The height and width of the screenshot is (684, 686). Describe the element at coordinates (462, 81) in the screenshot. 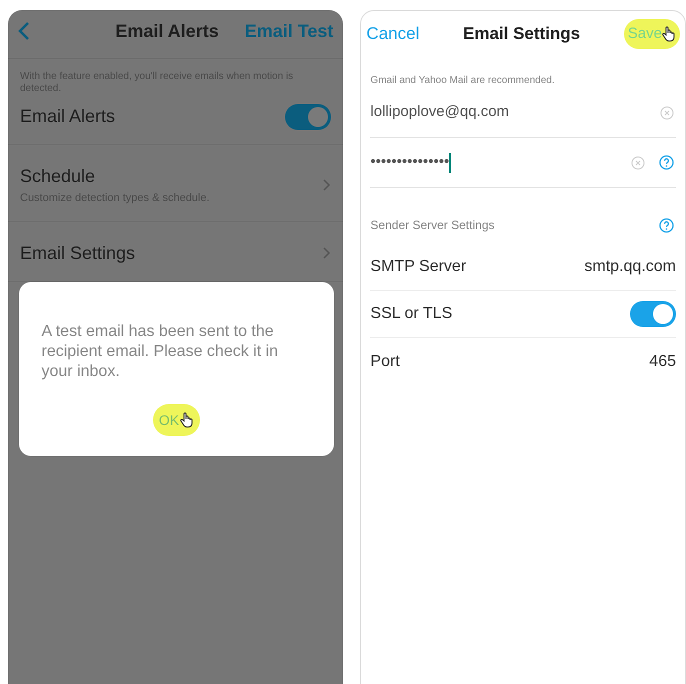

I see `hint-text: Gmail and Yahoo Mail are recommended.` at that location.